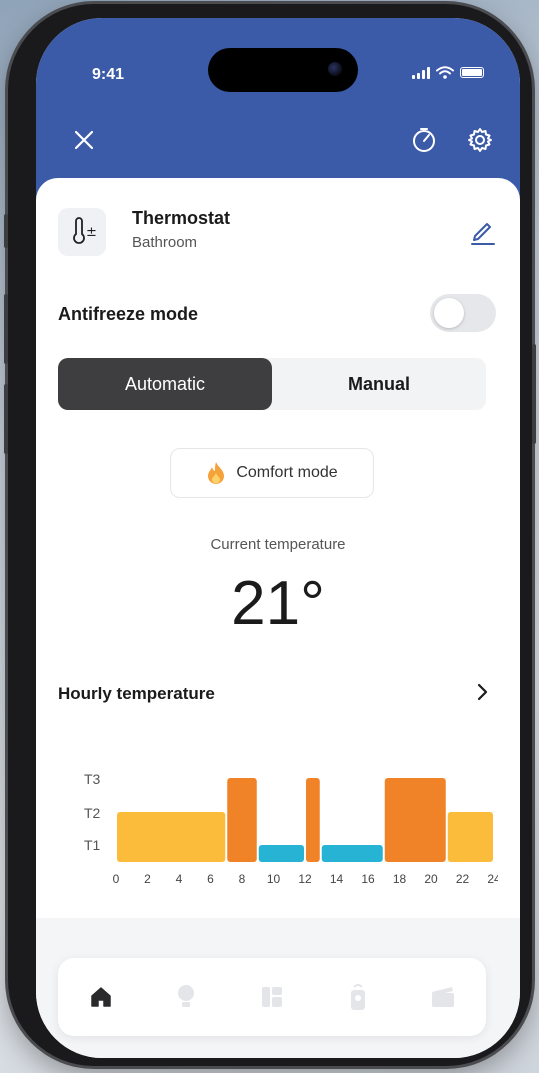 The height and width of the screenshot is (1073, 539). I want to click on tab-lights, so click(186, 997).